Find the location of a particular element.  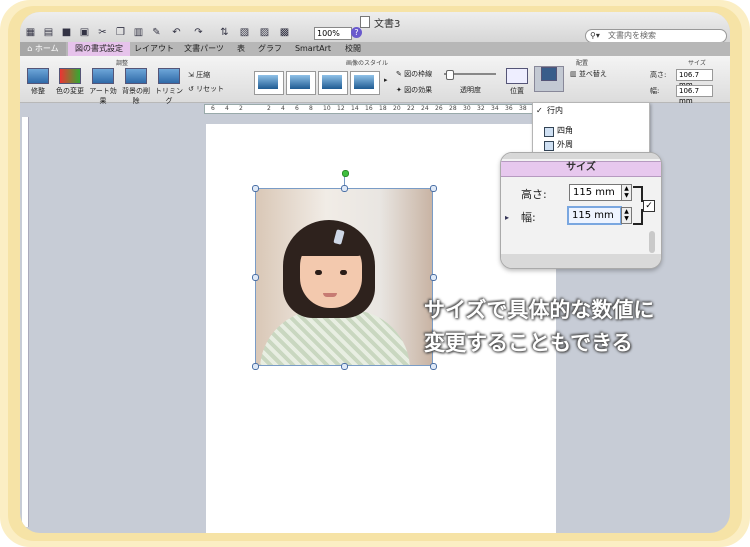

corrections-button: 修整 is located at coordinates (38, 82).